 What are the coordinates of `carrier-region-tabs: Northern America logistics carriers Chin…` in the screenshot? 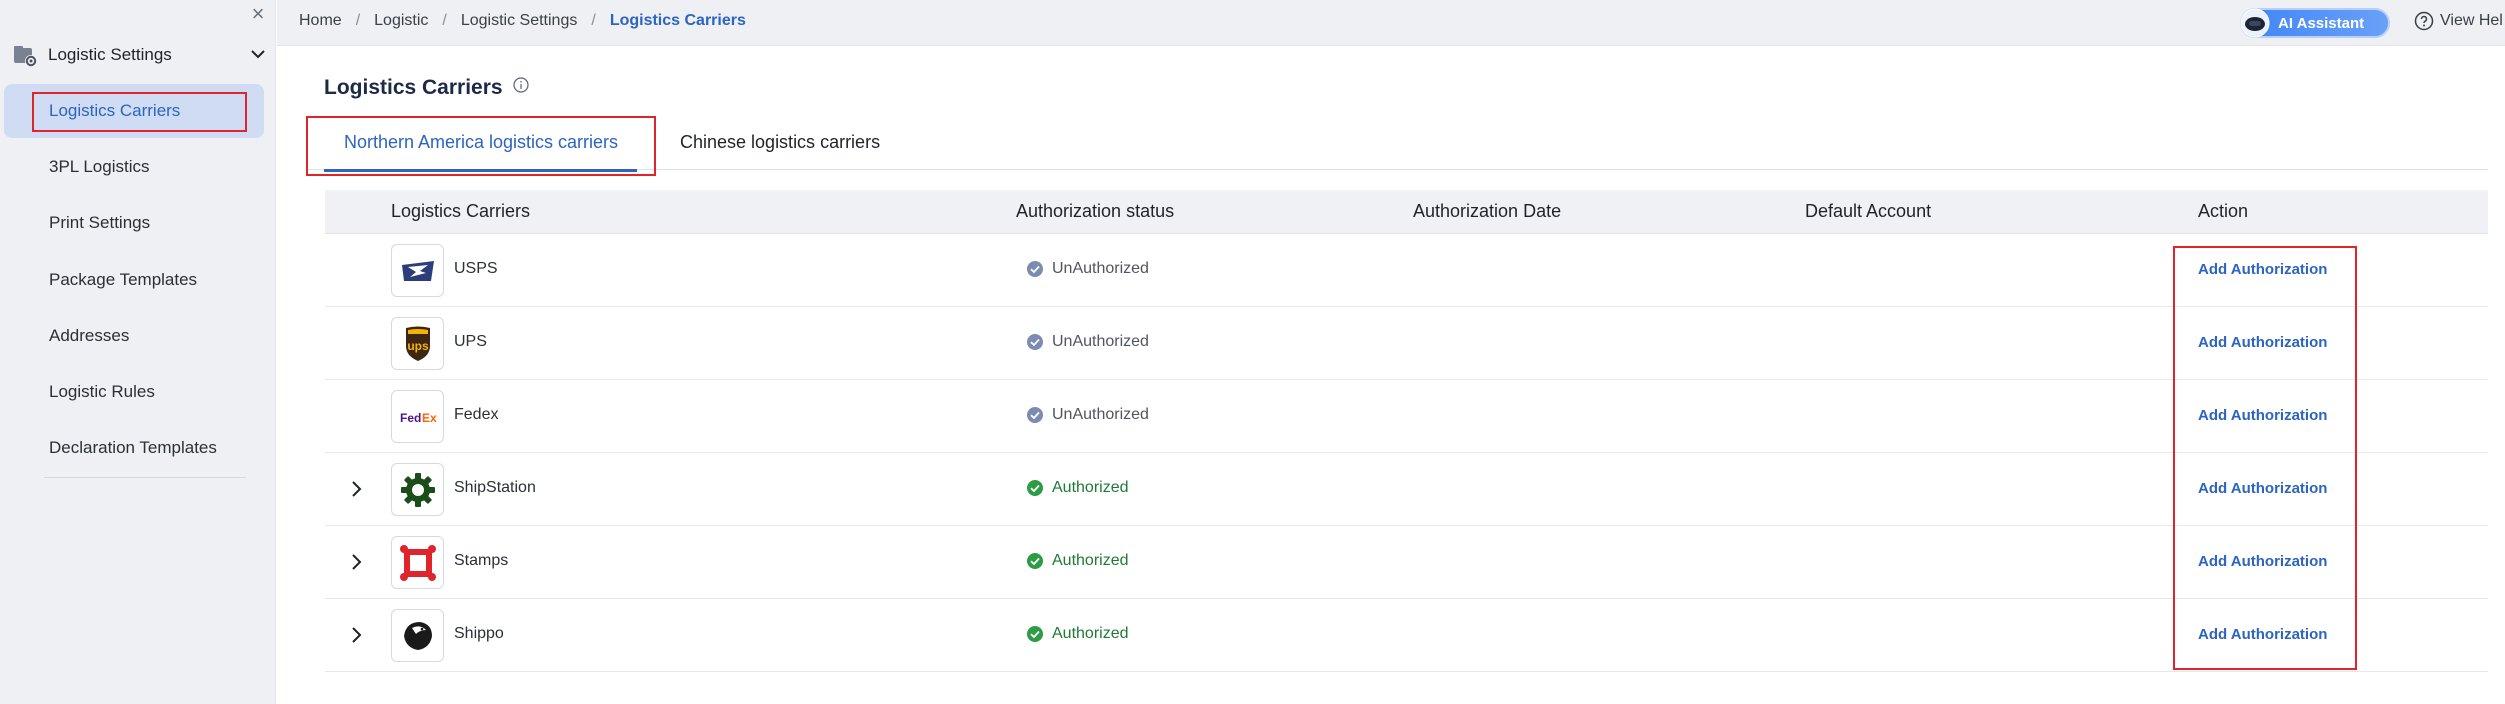 It's located at (1397, 145).